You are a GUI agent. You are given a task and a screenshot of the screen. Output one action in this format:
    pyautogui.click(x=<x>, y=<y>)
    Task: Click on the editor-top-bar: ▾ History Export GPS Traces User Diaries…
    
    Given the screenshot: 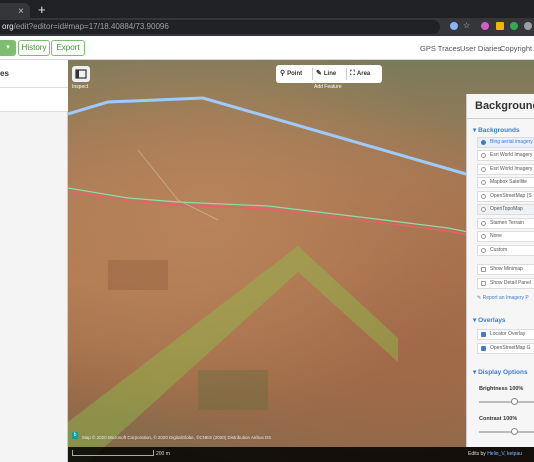 What is the action you would take?
    pyautogui.click(x=267, y=48)
    